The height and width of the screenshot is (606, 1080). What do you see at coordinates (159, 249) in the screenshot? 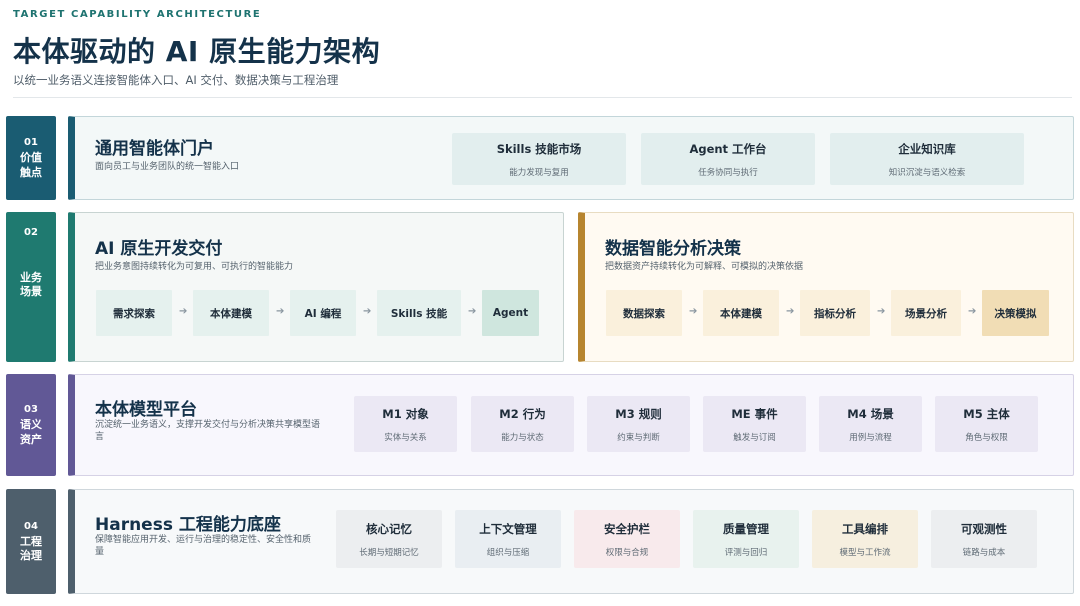
I see `dev-title: AI 原生开发交付` at bounding box center [159, 249].